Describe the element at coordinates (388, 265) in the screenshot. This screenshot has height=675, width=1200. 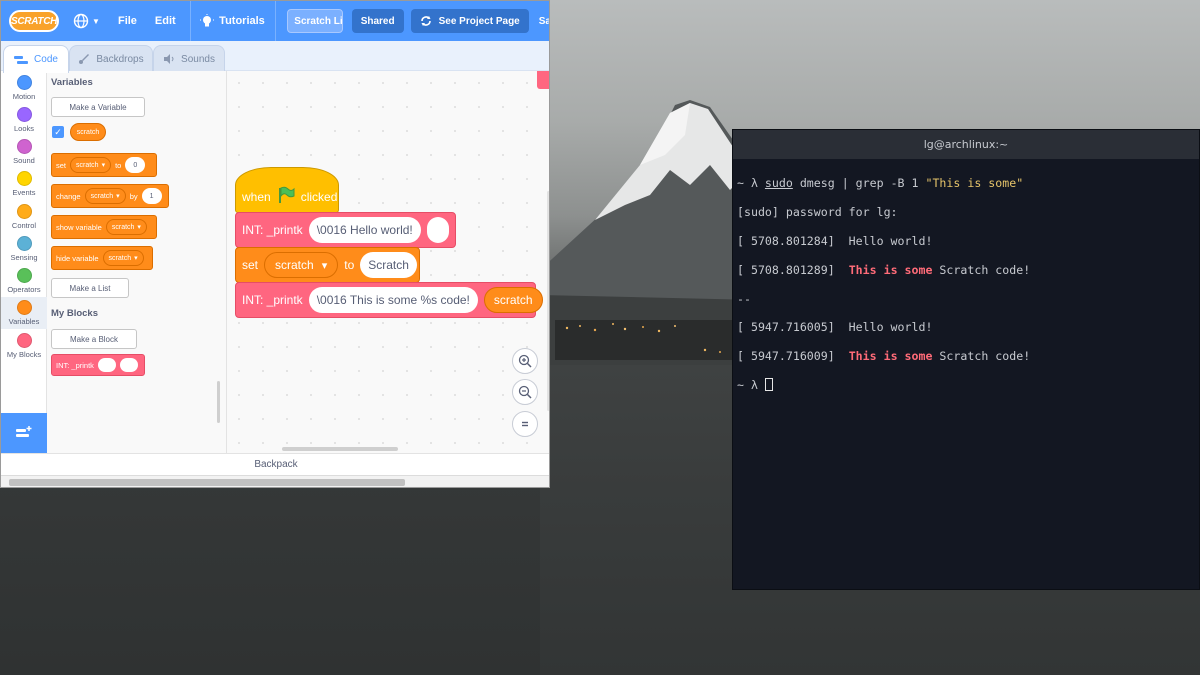
I see `set-value-input: Scratch` at that location.